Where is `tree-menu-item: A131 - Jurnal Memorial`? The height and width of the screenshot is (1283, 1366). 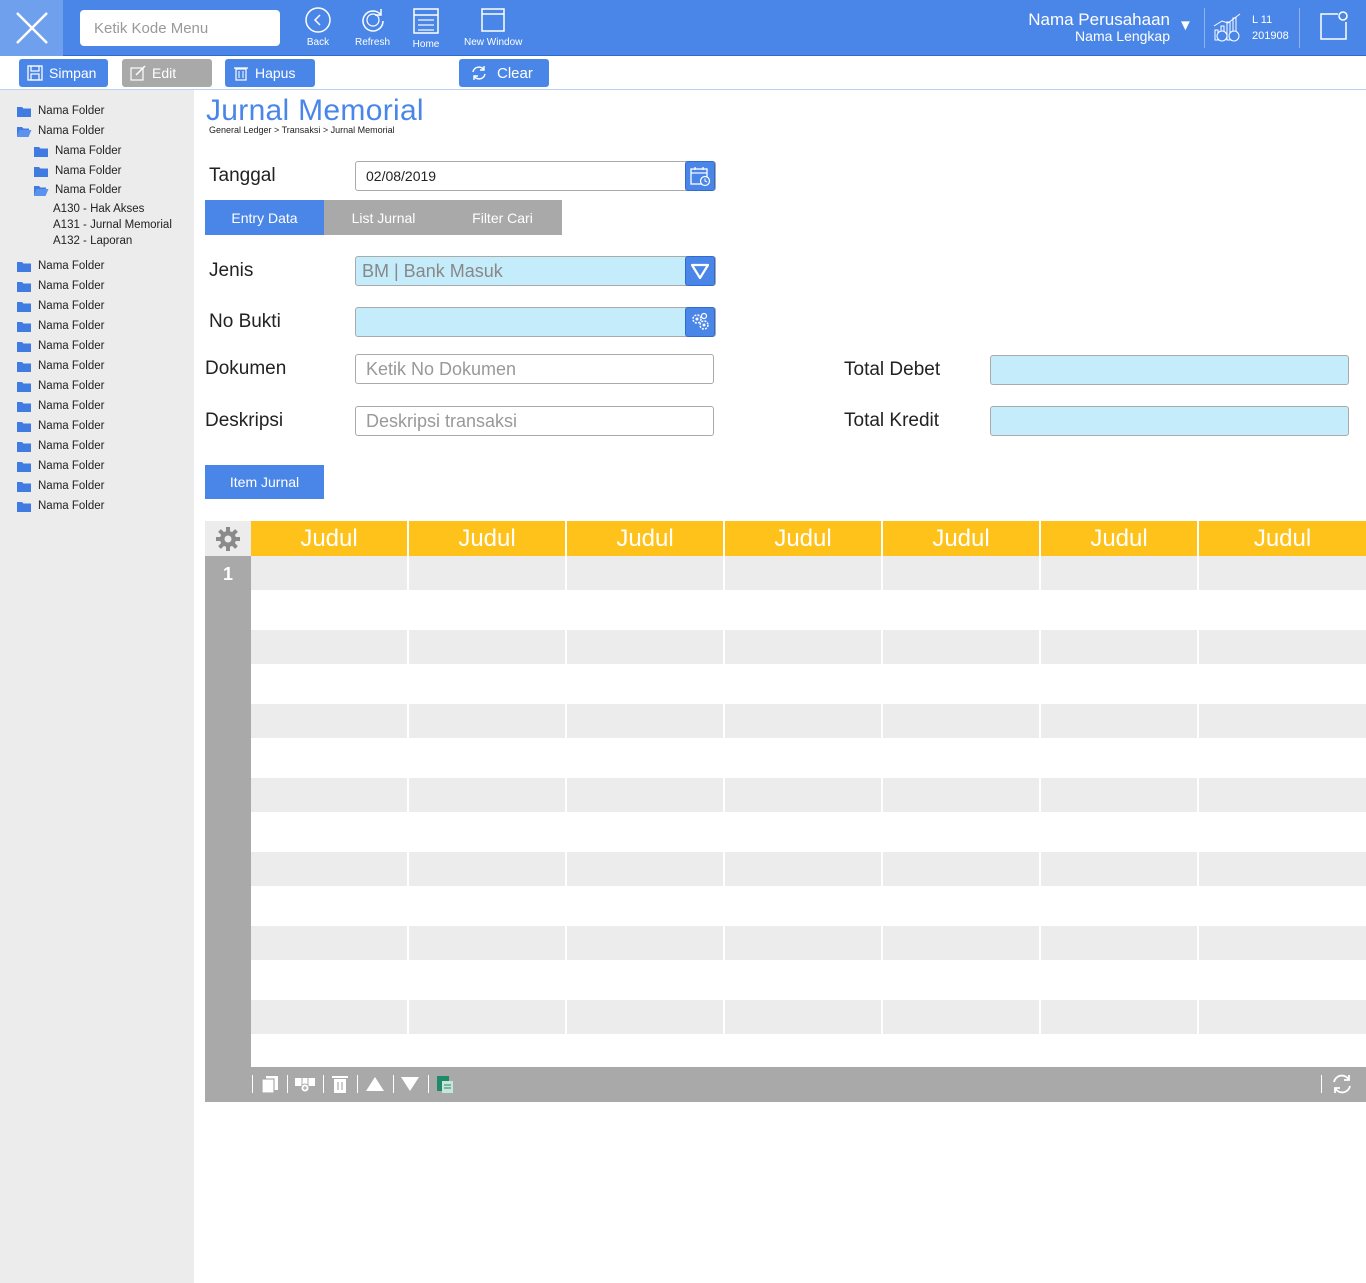 tree-menu-item: A131 - Jurnal Memorial is located at coordinates (112, 225).